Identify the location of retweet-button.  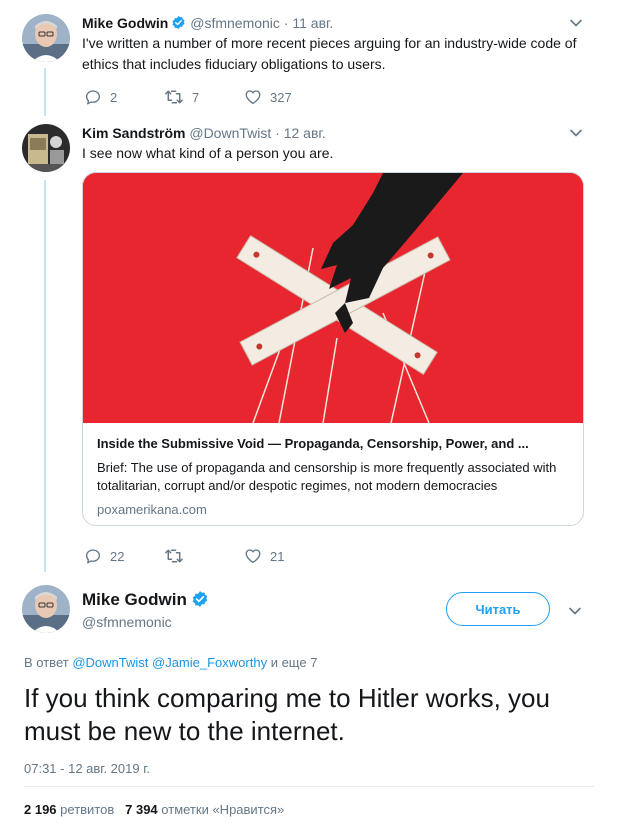
(204, 556).